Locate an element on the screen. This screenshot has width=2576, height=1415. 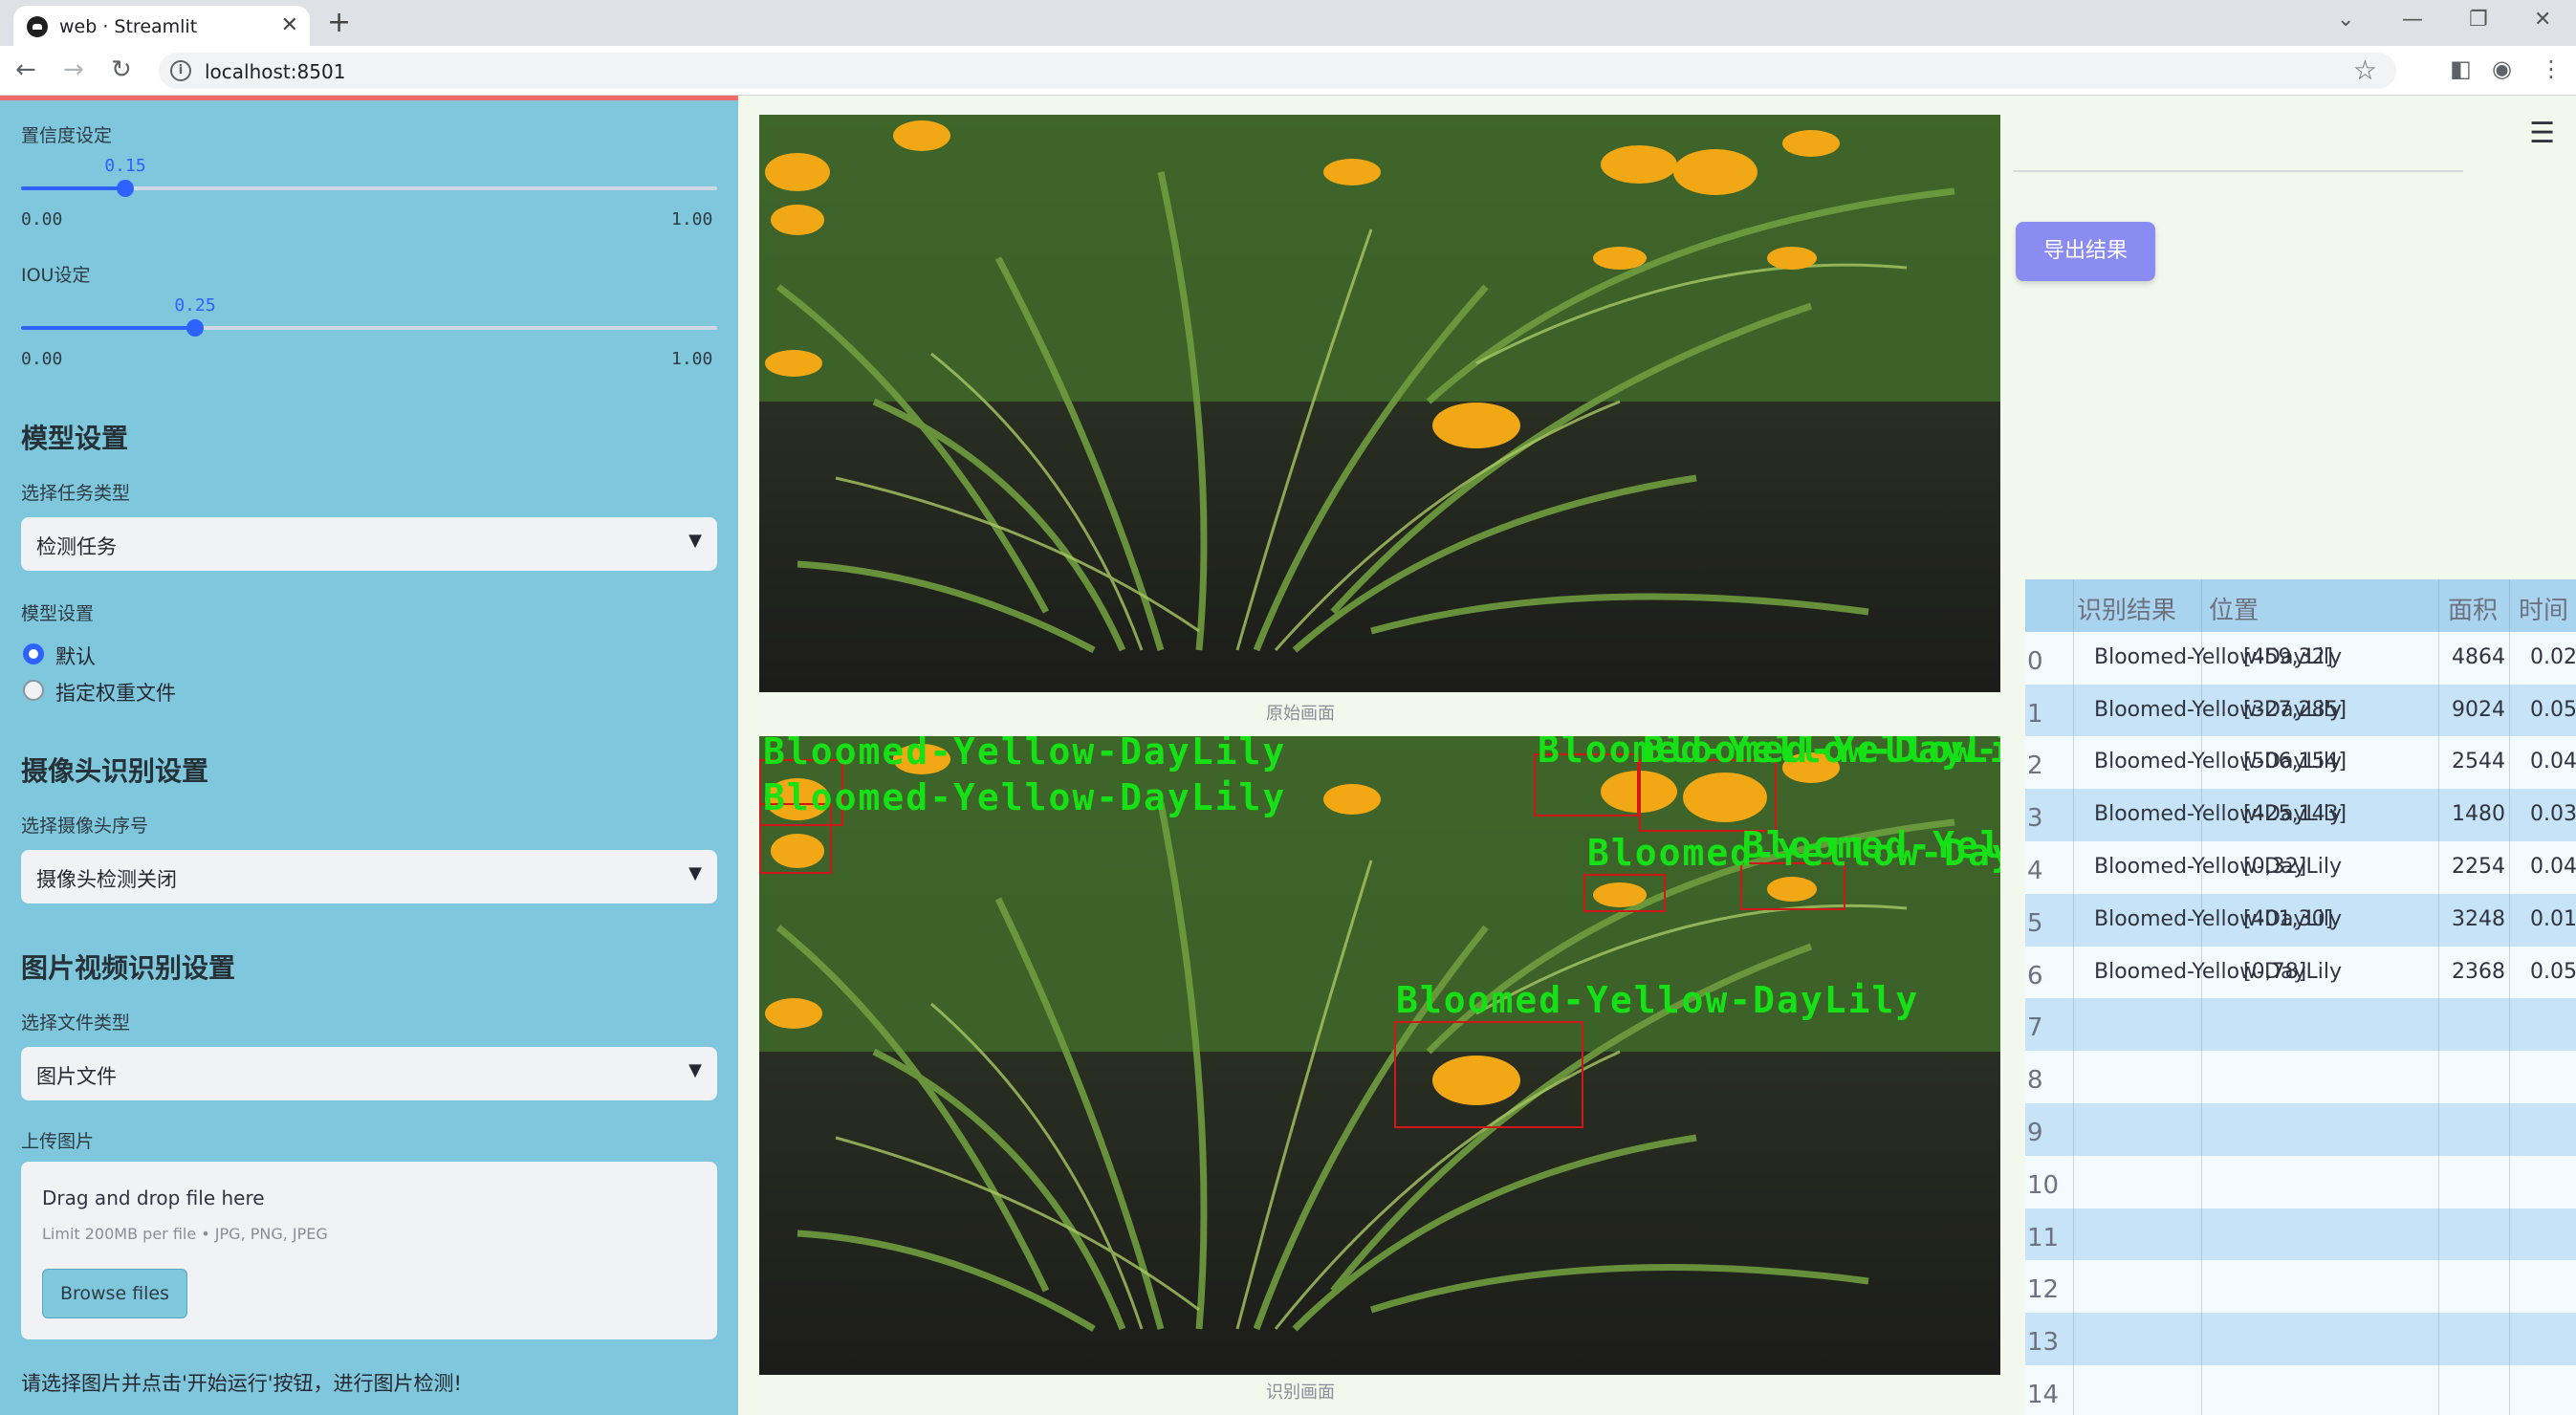
profile-avatar-icon: ◉ is located at coordinates (2502, 69).